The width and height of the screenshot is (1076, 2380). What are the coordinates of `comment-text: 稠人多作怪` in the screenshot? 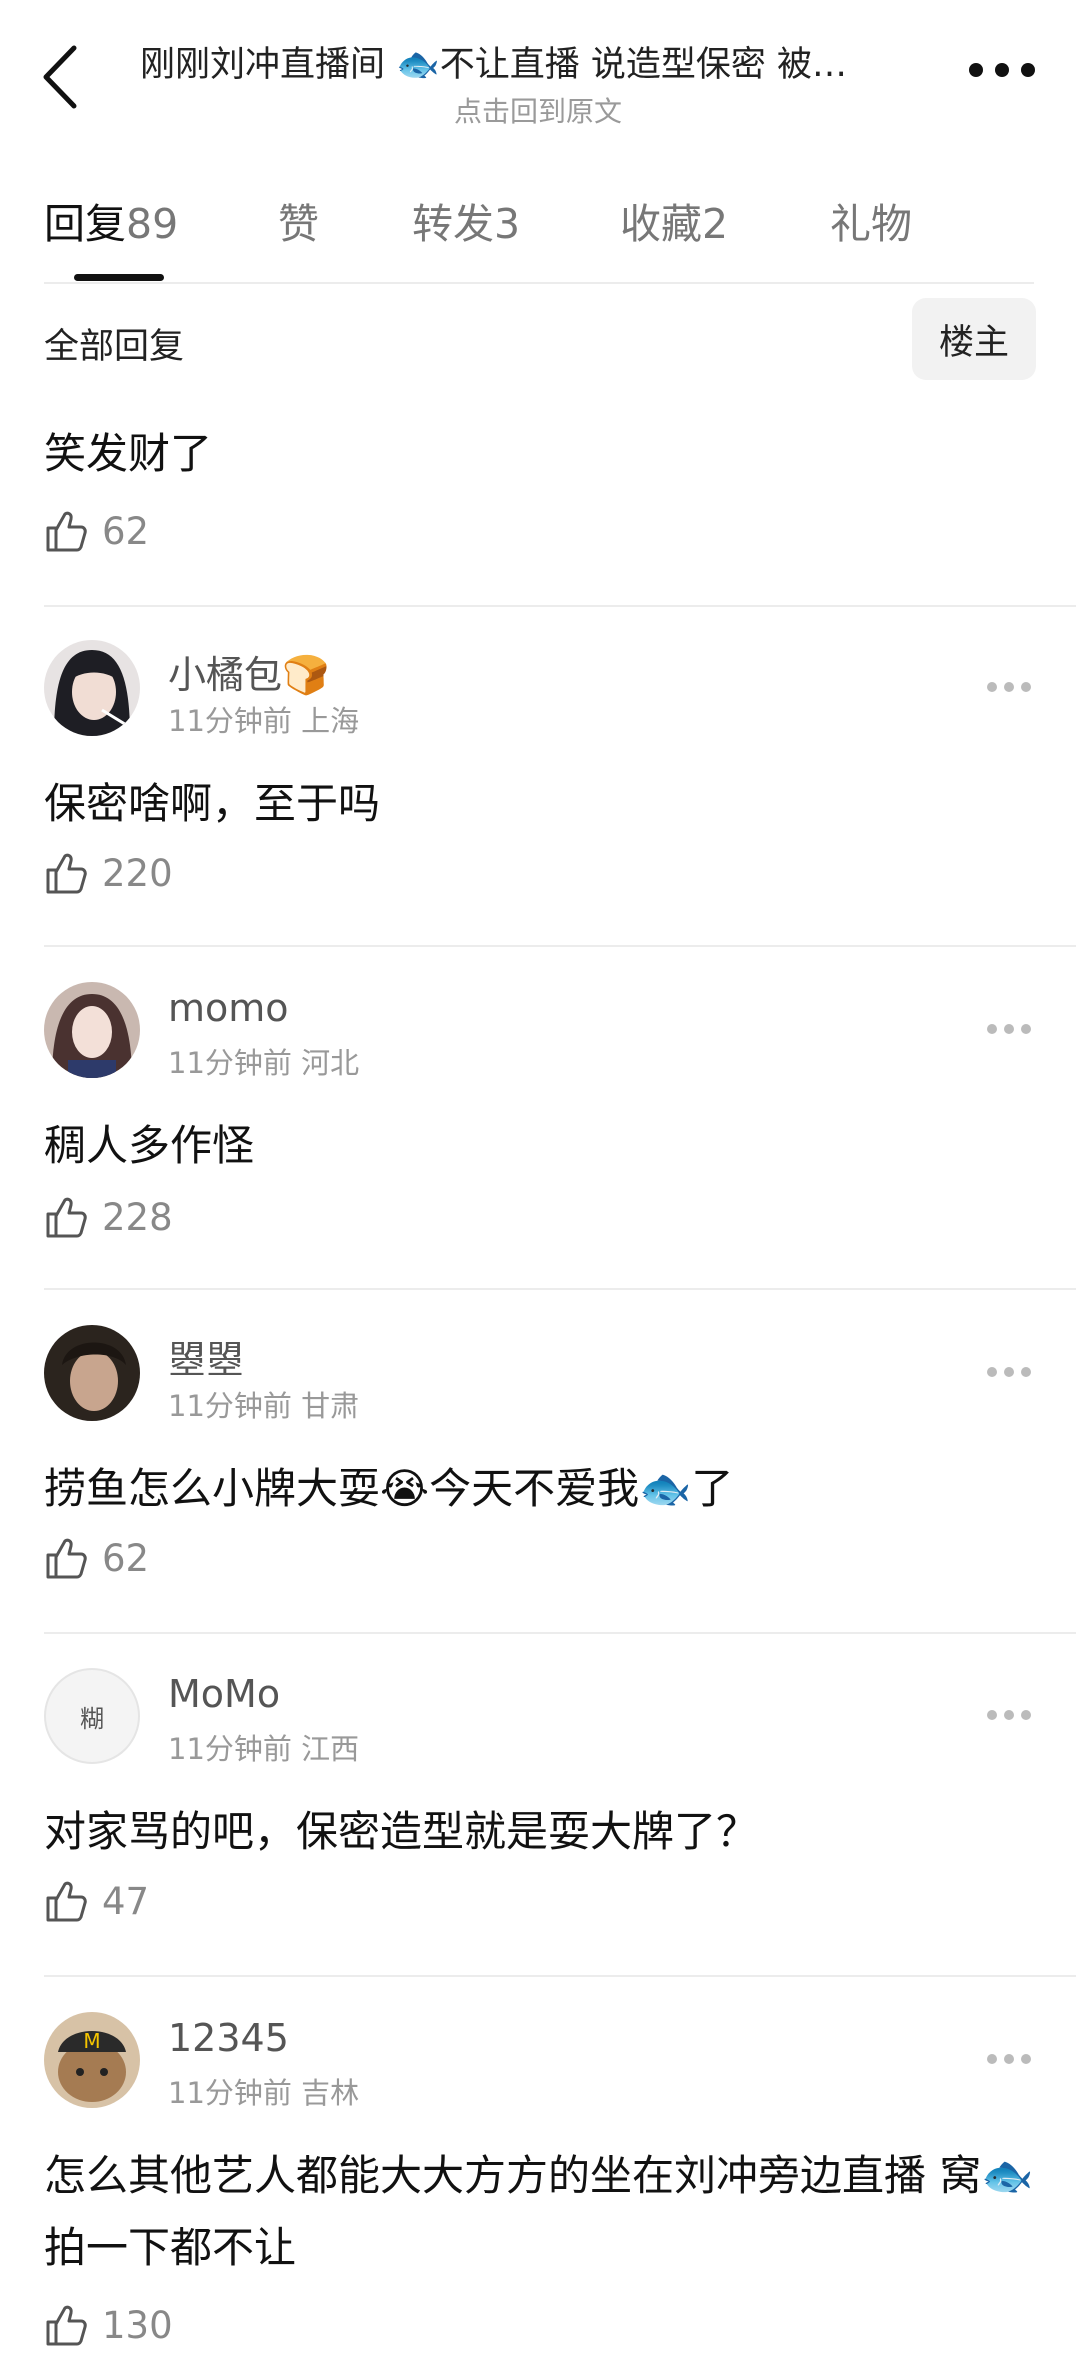 It's located at (149, 1145).